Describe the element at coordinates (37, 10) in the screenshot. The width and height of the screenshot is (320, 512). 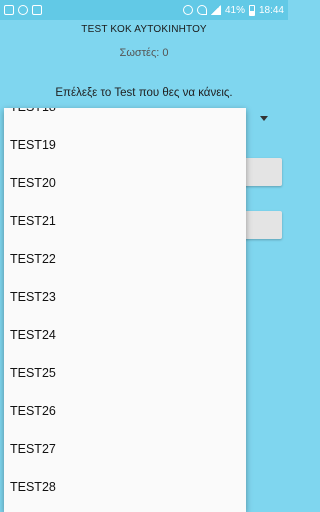
I see `app-icon` at that location.